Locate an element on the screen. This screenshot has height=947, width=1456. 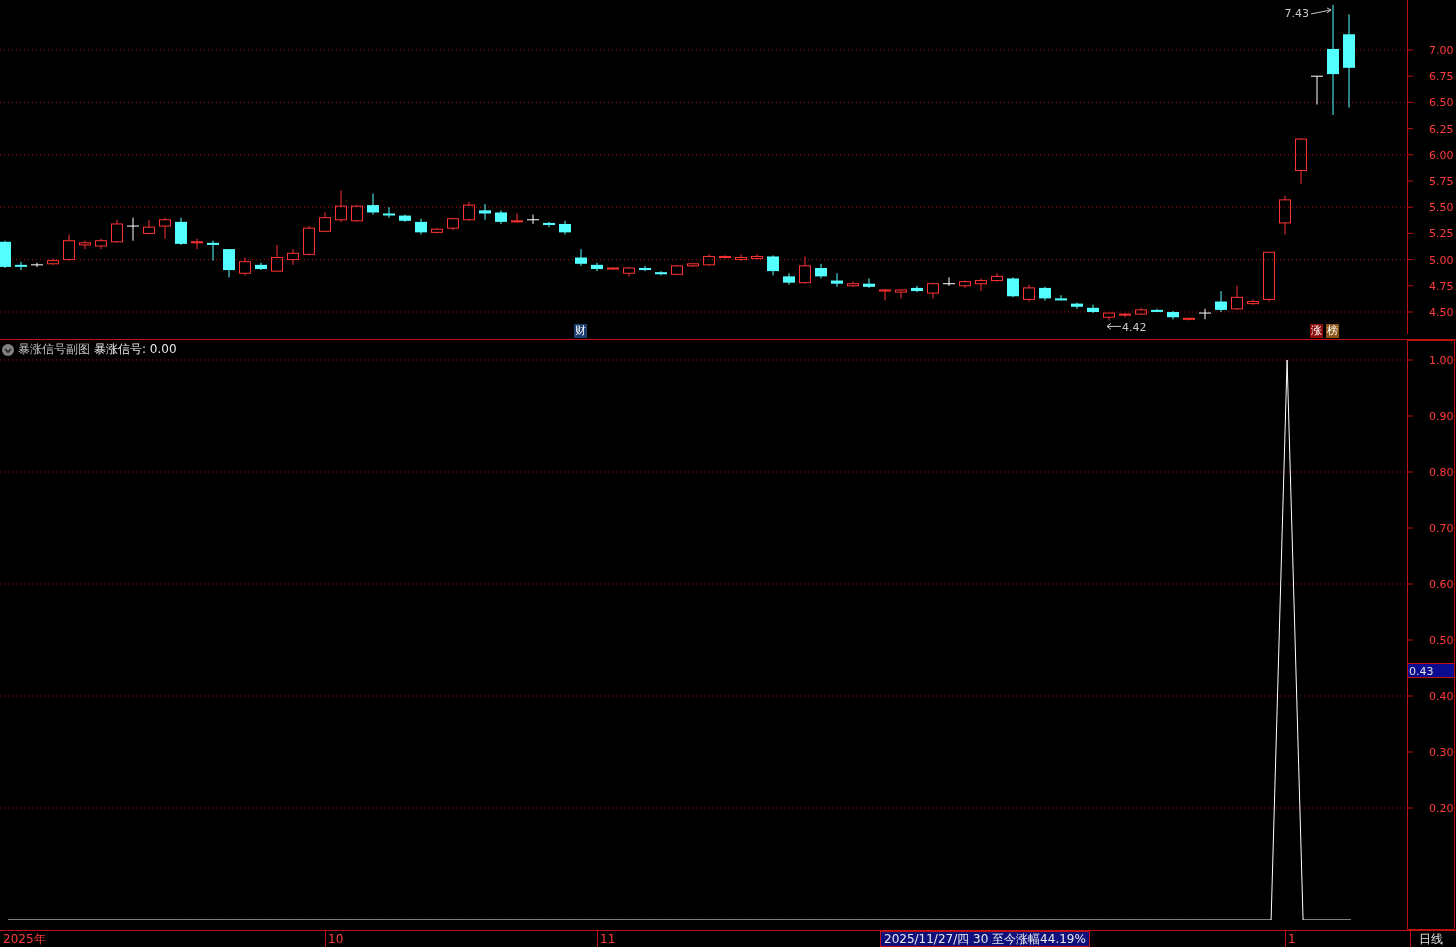
axis-label: 6.25 is located at coordinates (1441, 129).